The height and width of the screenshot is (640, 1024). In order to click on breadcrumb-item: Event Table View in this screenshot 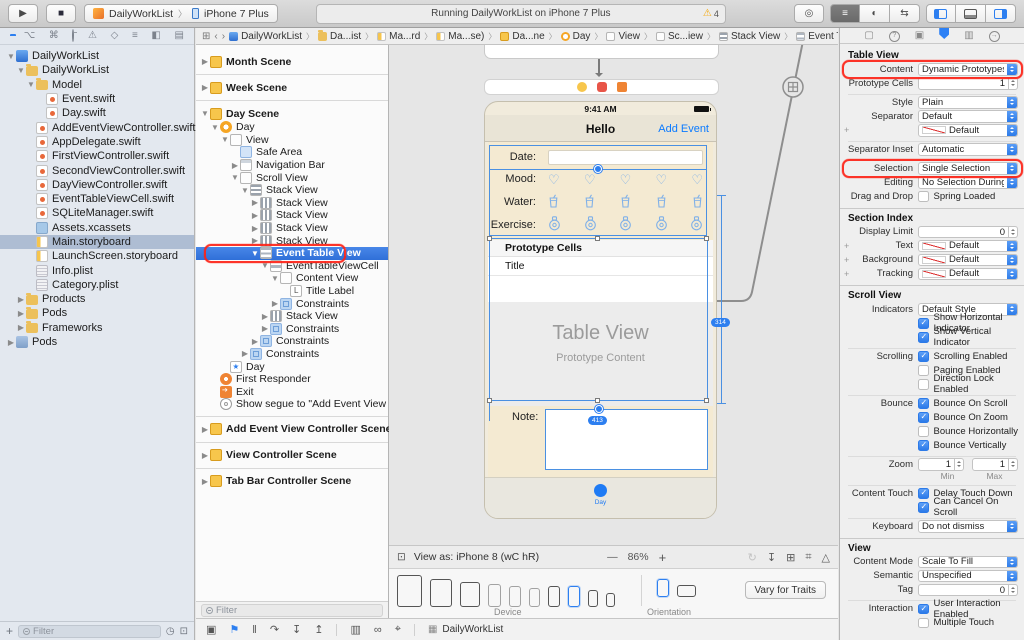, I will do `click(817, 36)`.